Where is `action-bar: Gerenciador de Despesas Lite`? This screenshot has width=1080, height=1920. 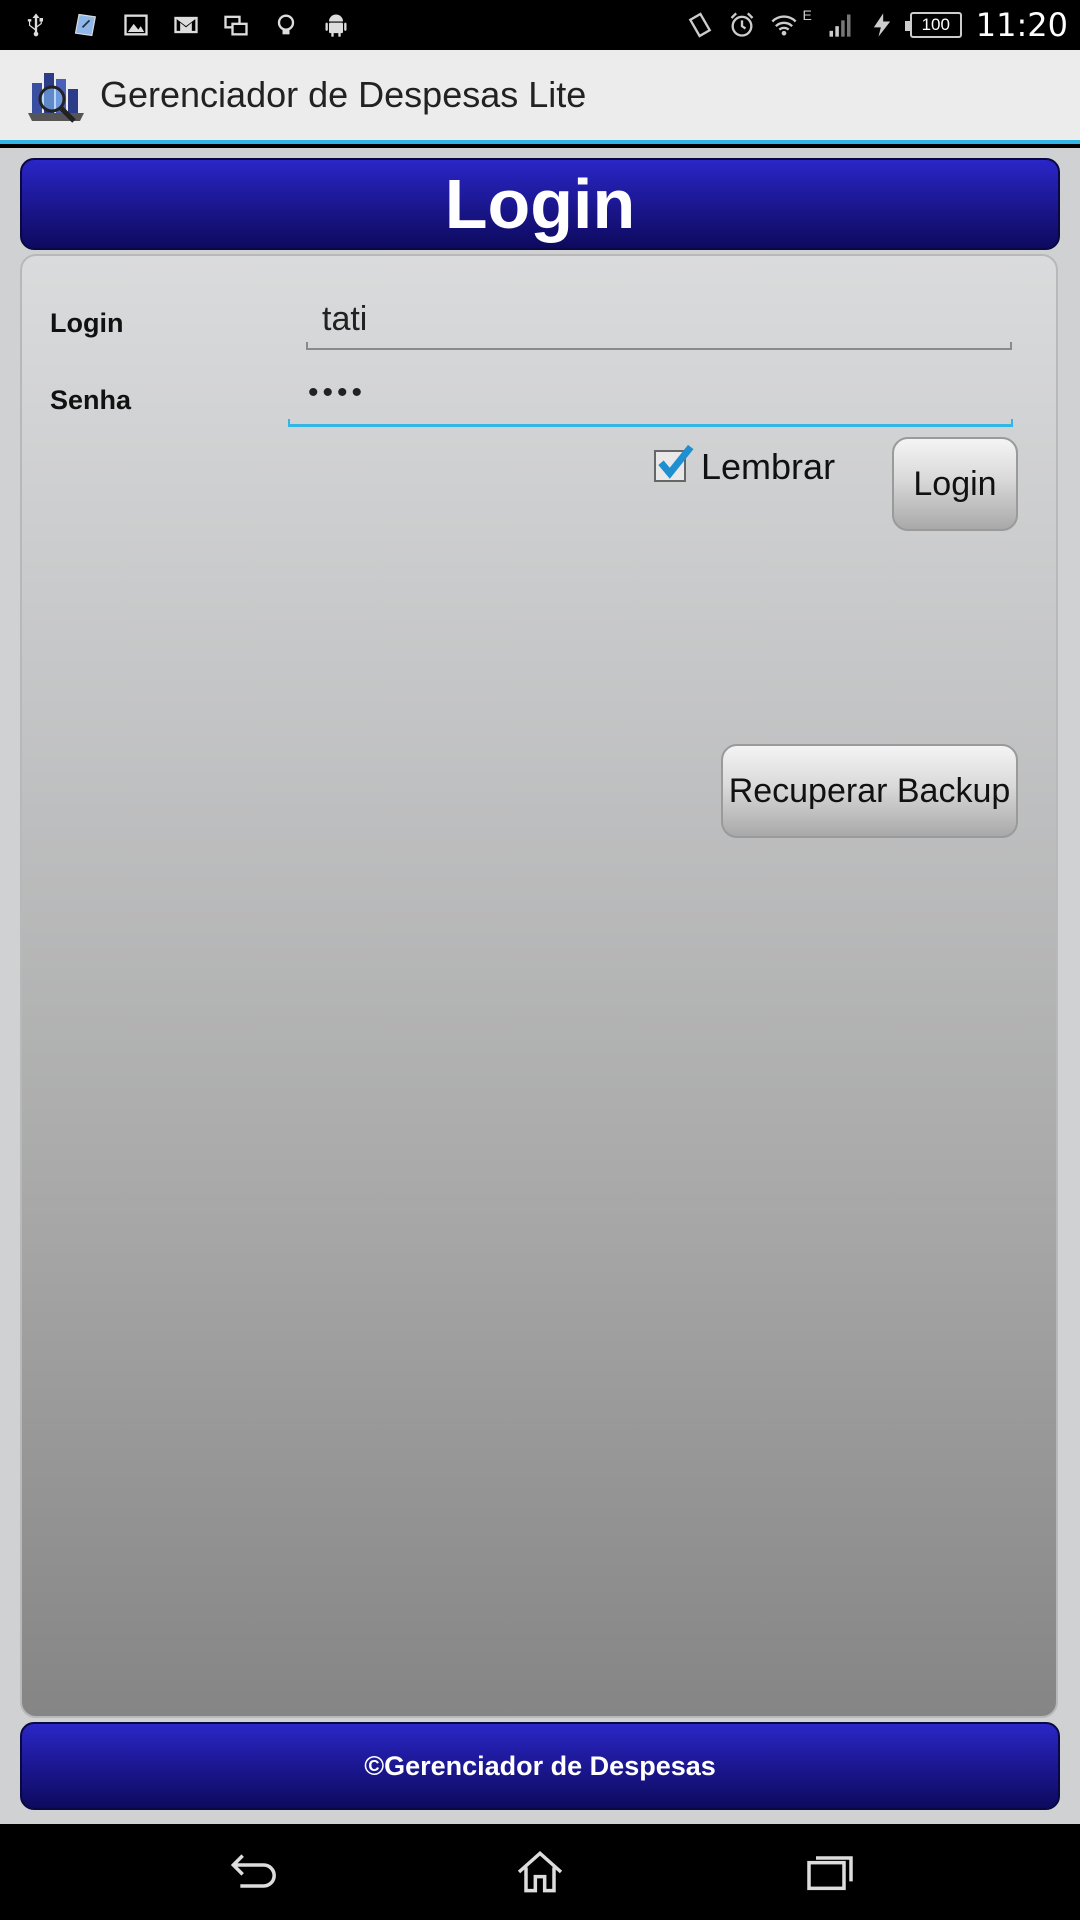 action-bar: Gerenciador de Despesas Lite is located at coordinates (540, 97).